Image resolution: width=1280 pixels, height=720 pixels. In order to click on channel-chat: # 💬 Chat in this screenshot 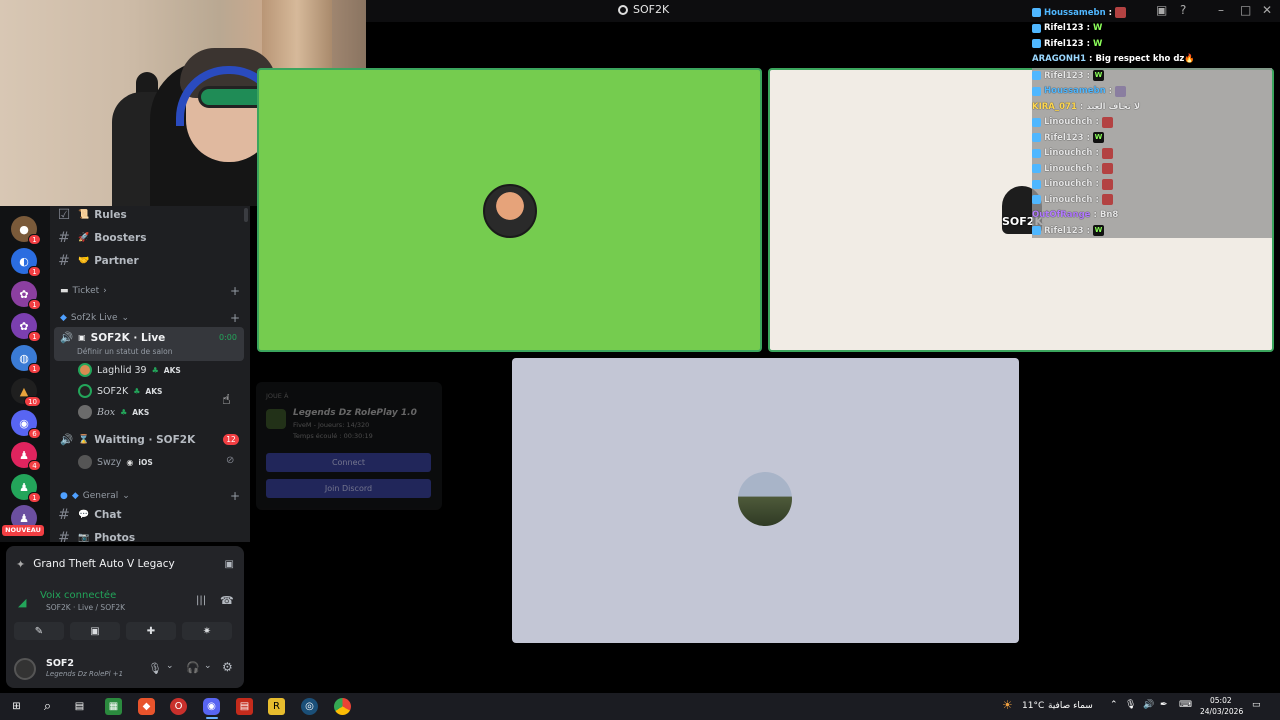, I will do `click(150, 515)`.